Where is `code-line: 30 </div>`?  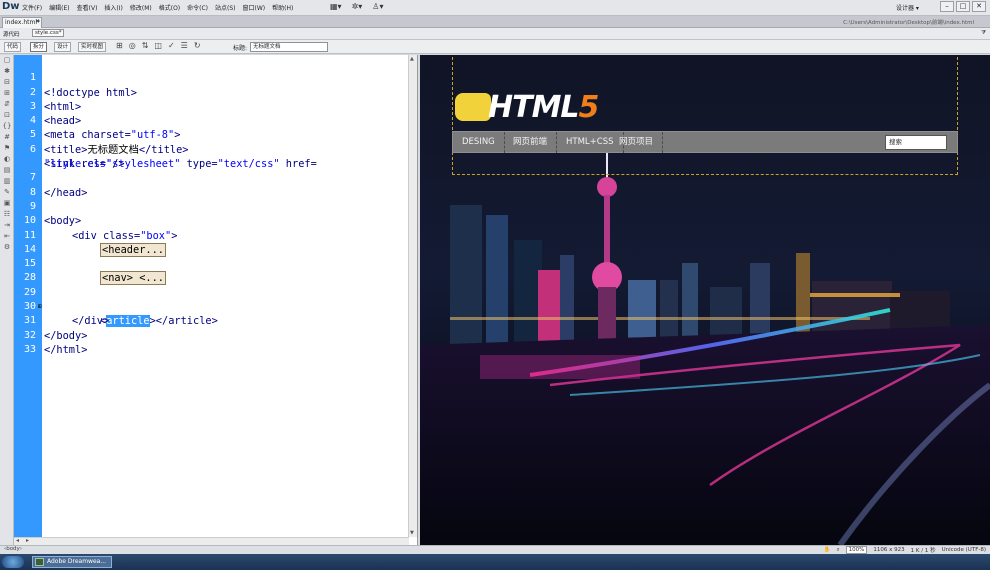
code-line: 30 </div> is located at coordinates (211, 306).